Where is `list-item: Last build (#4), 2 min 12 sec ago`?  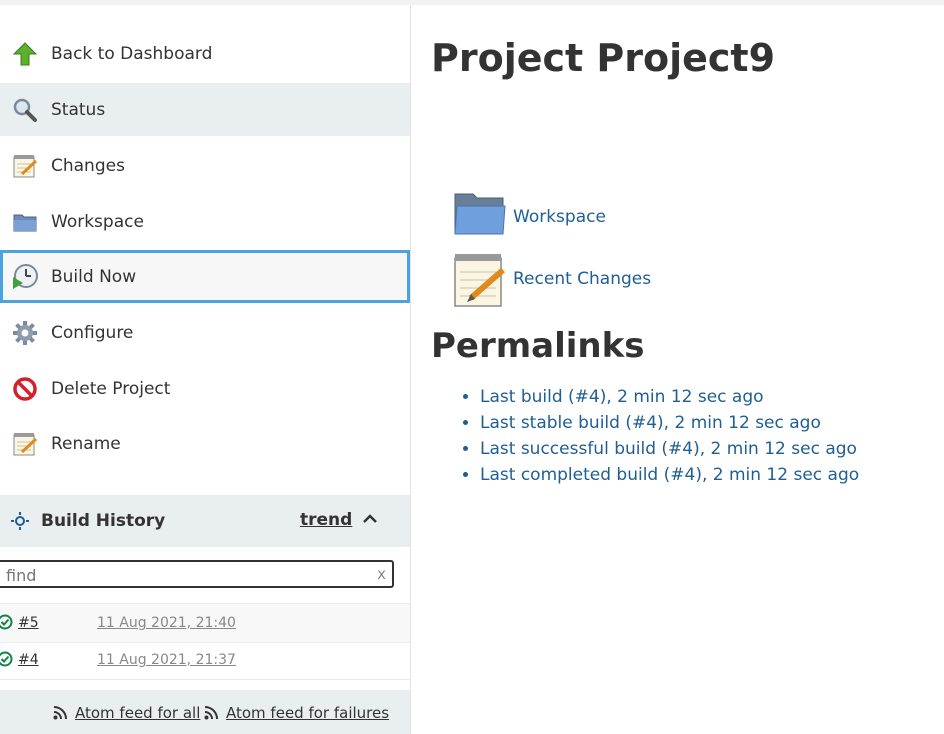
list-item: Last build (#4), 2 min 12 sec ago is located at coordinates (669, 397).